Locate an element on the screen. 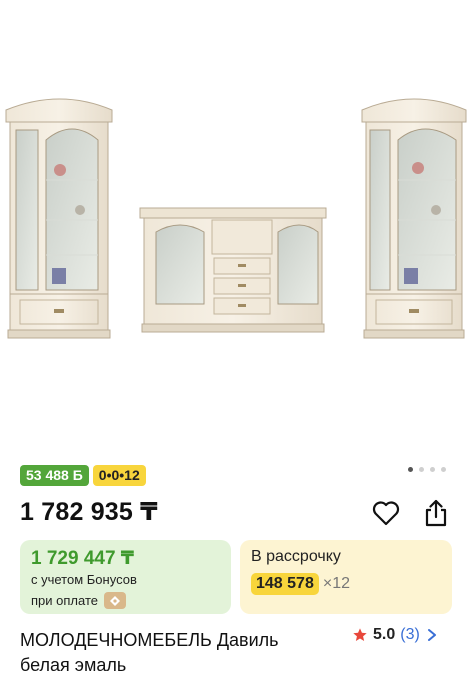 This screenshot has width=472, height=699. installment-badge: 0•0•12 is located at coordinates (119, 475).